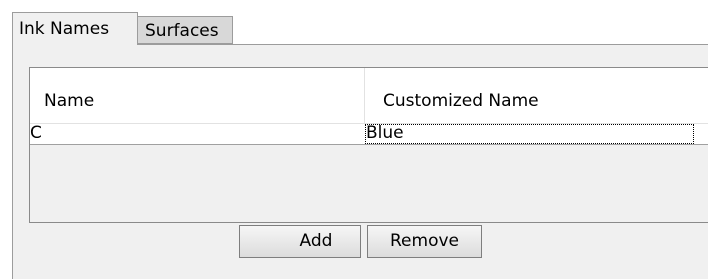 Image resolution: width=708 pixels, height=279 pixels. I want to click on tab-surfaces: Surfaces, so click(185, 30).